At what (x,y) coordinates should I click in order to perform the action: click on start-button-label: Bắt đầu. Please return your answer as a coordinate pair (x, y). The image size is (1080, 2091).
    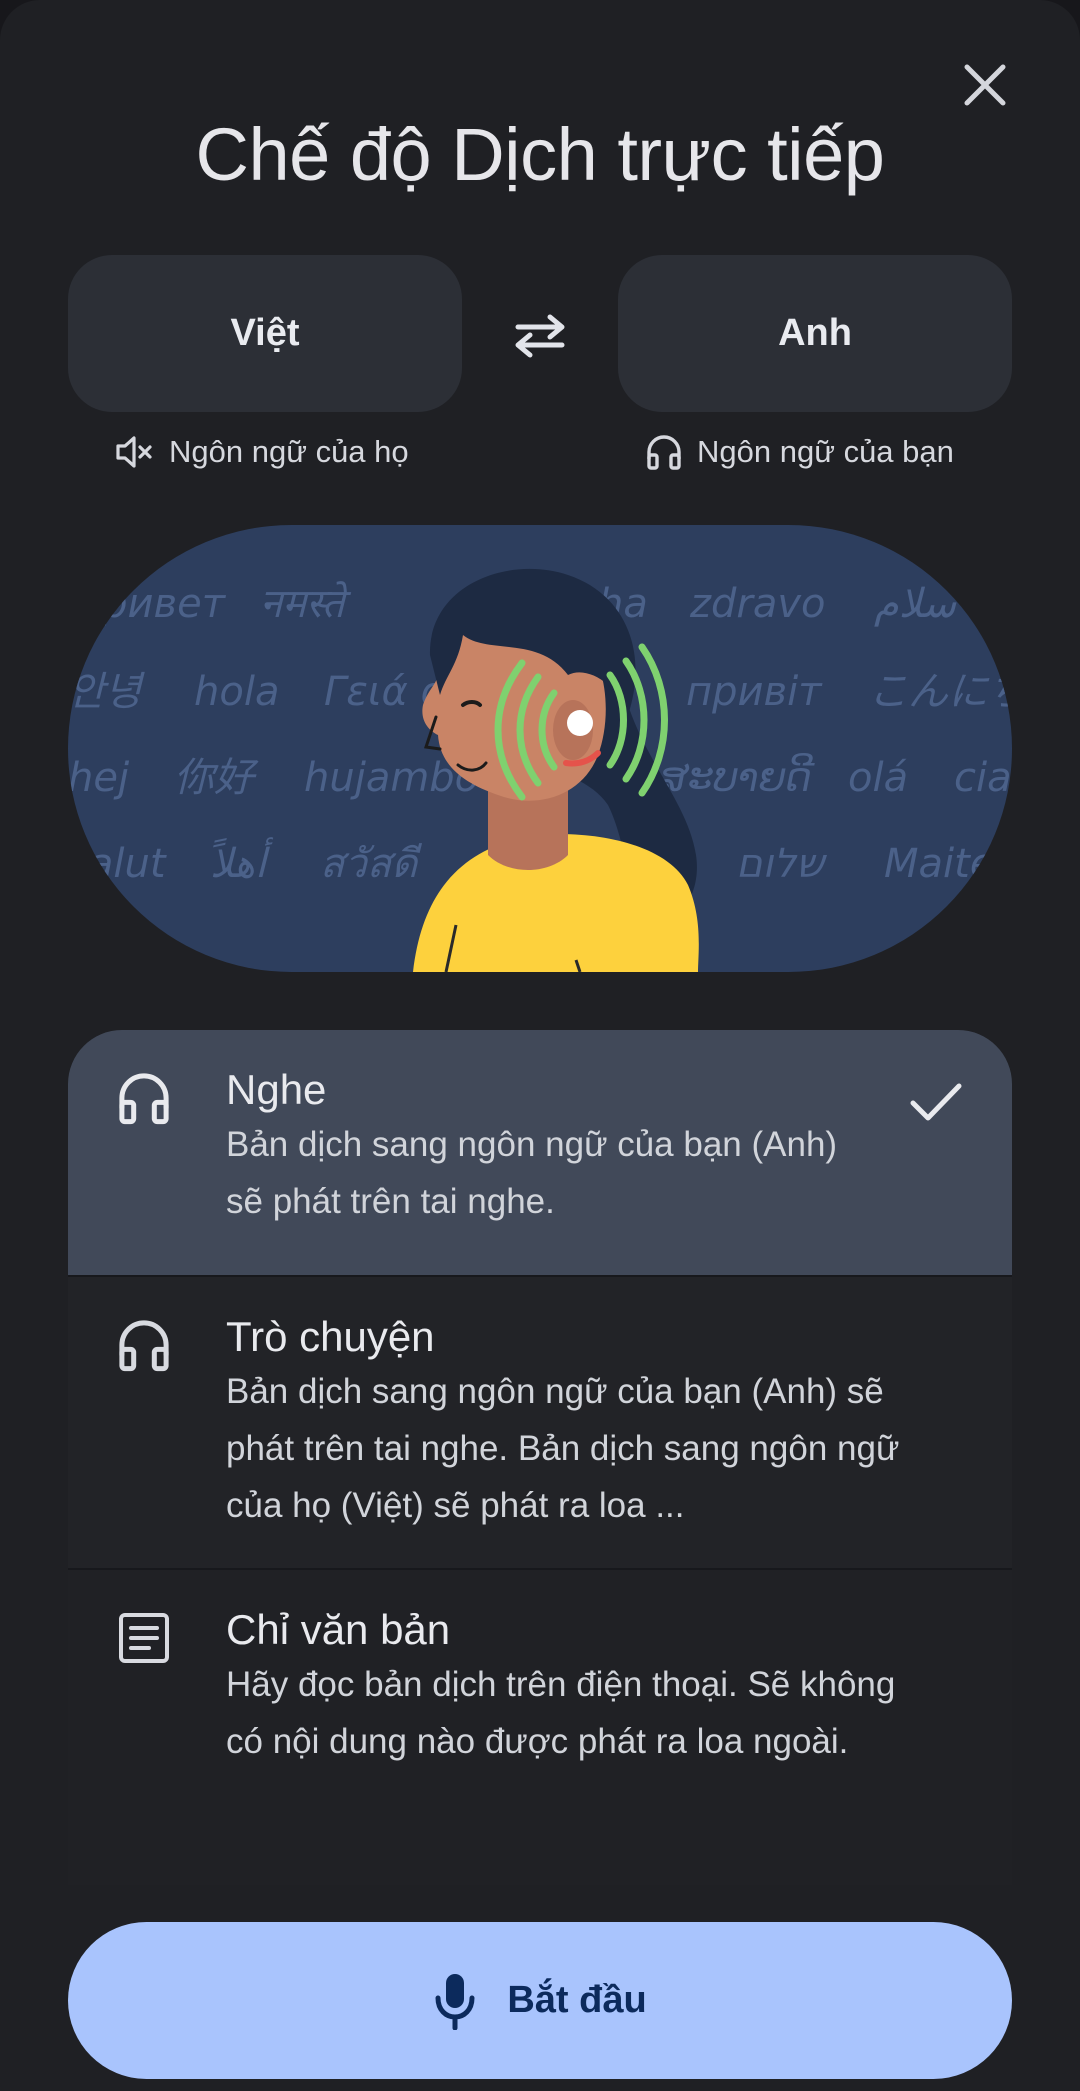
    Looking at the image, I should click on (577, 2000).